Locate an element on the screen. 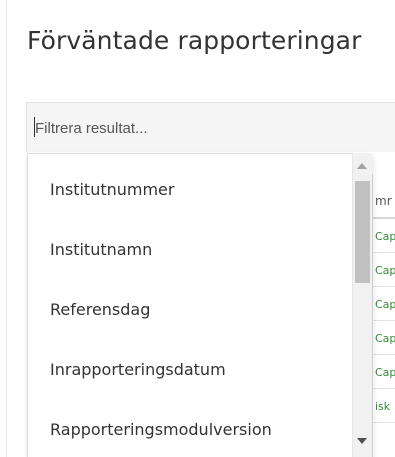 The image size is (395, 457). dropdown-item-institutnummer: Institutnummer is located at coordinates (112, 189).